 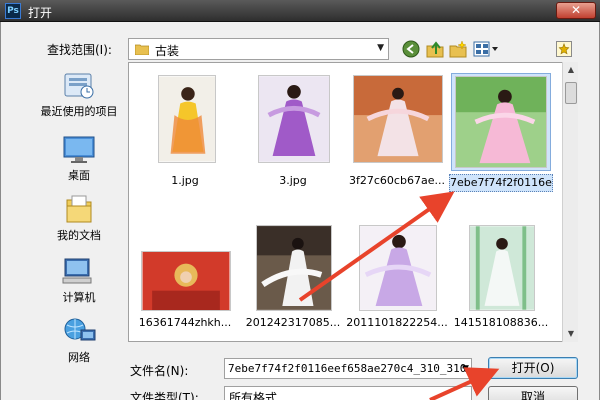 I want to click on network-icon, so click(x=80, y=329).